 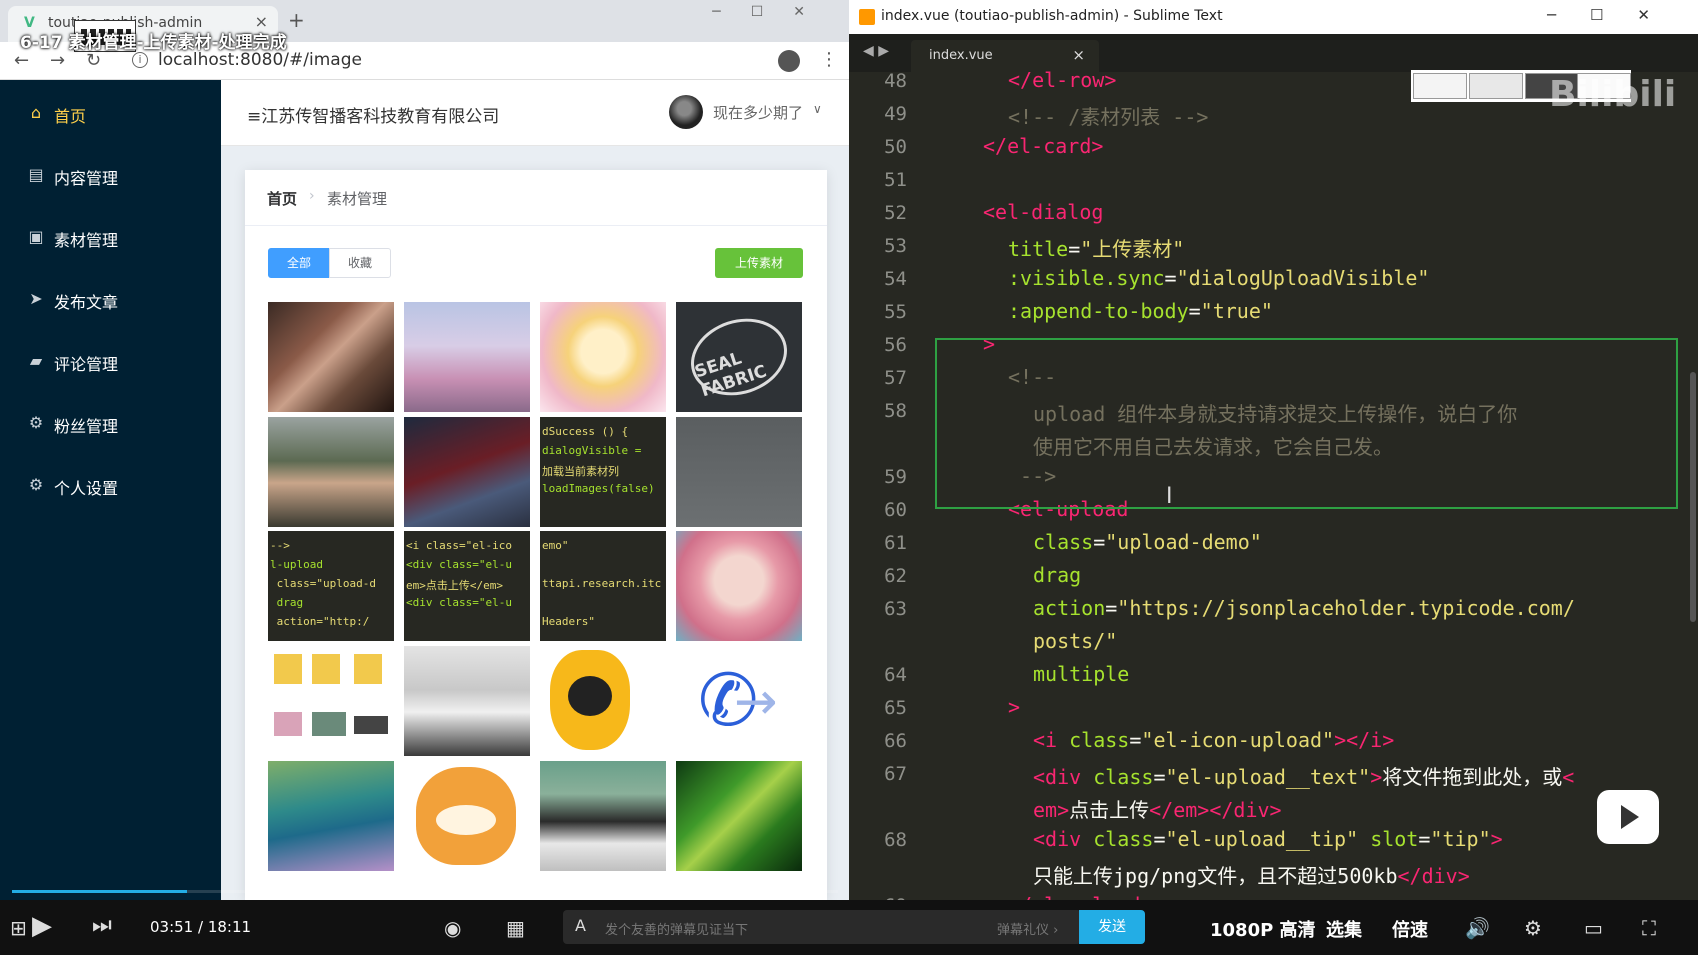 I want to click on play-icon: ▶, so click(x=42, y=926).